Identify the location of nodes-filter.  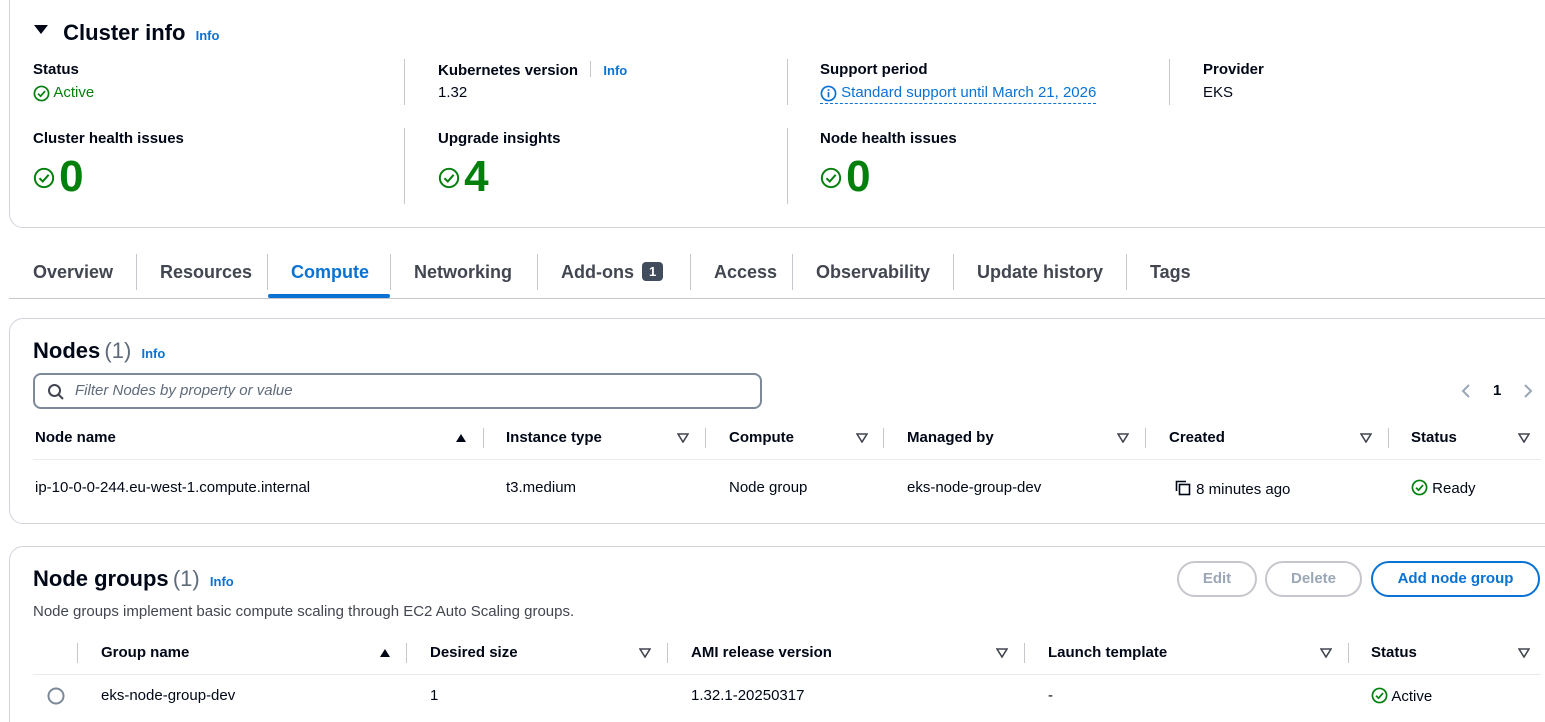
(397, 391).